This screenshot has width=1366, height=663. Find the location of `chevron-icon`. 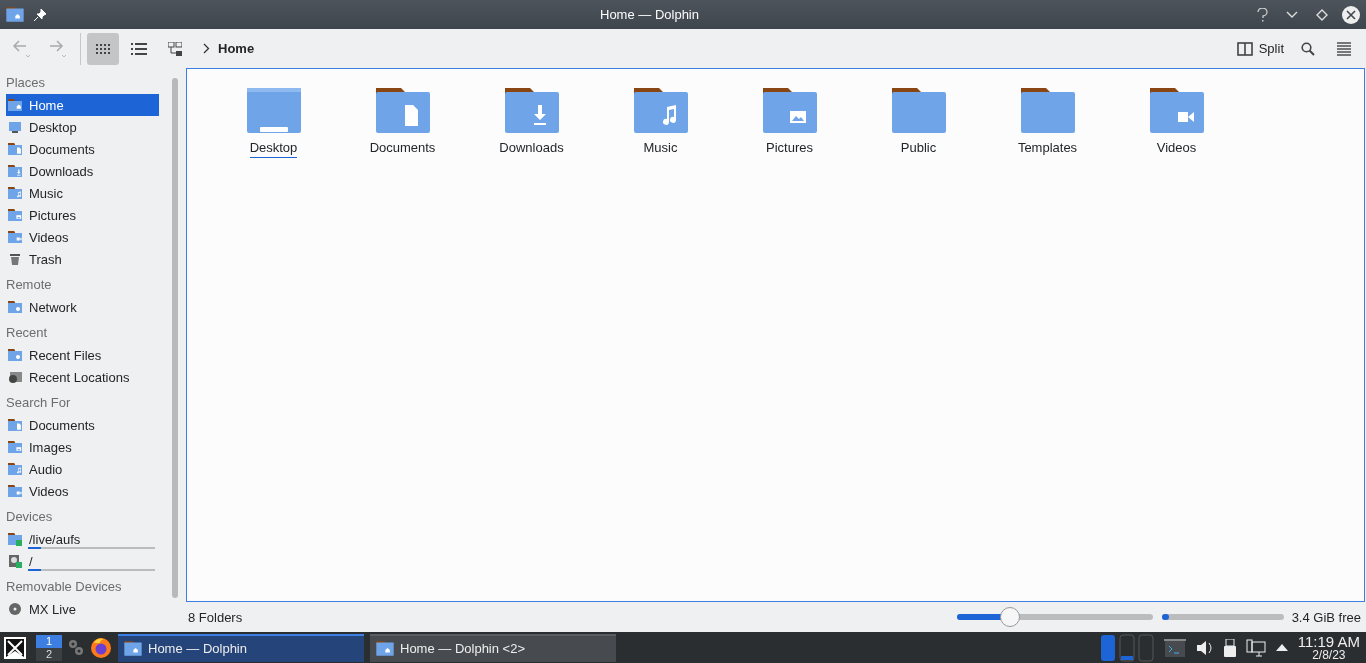

chevron-icon is located at coordinates (206, 48).